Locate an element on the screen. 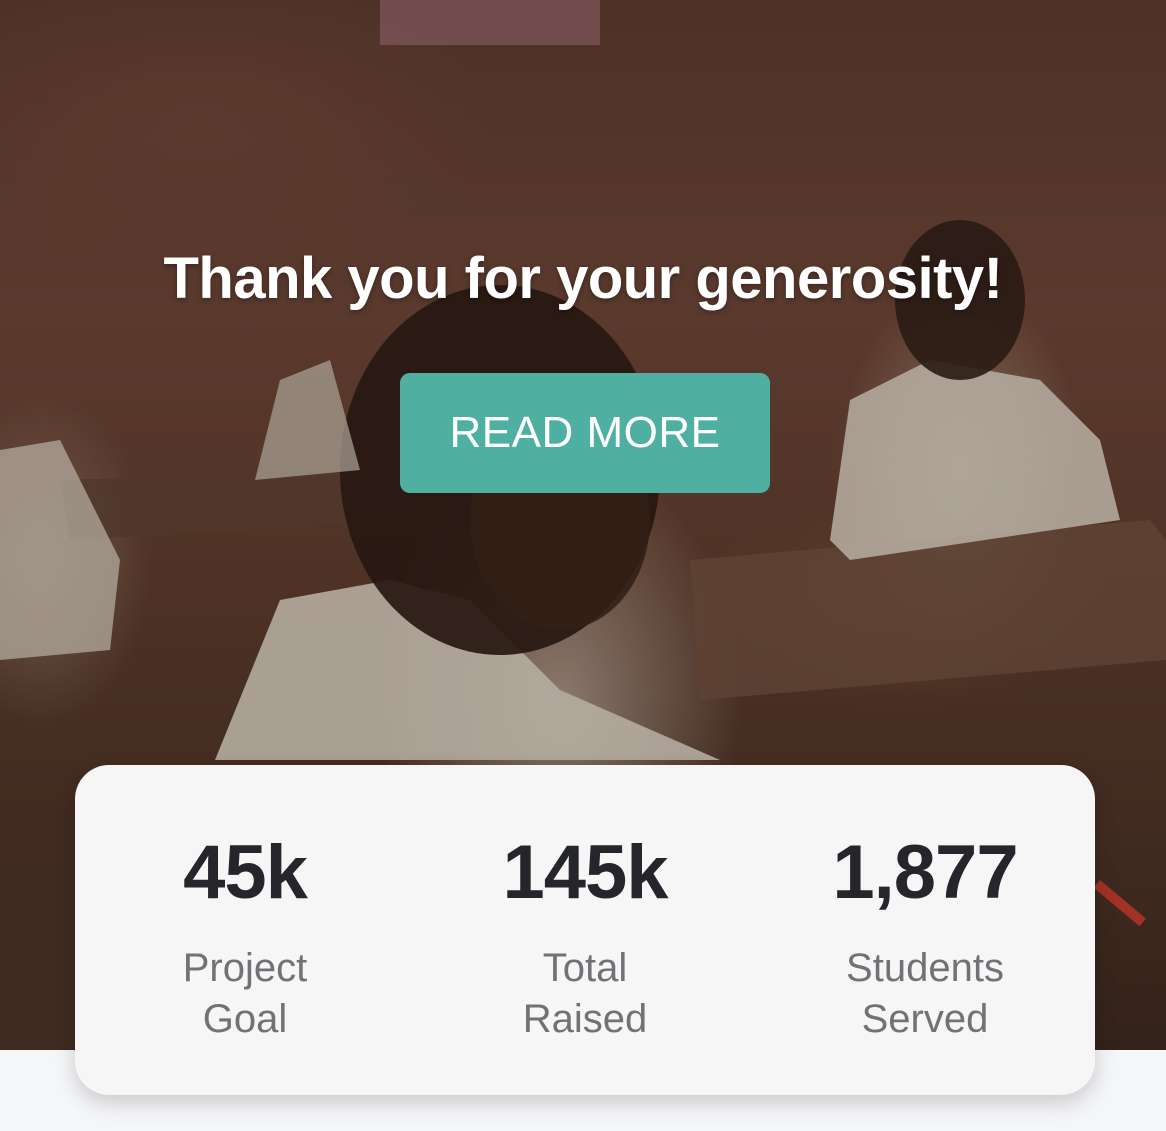 The image size is (1166, 1131). stat-value: 1,877 is located at coordinates (925, 872).